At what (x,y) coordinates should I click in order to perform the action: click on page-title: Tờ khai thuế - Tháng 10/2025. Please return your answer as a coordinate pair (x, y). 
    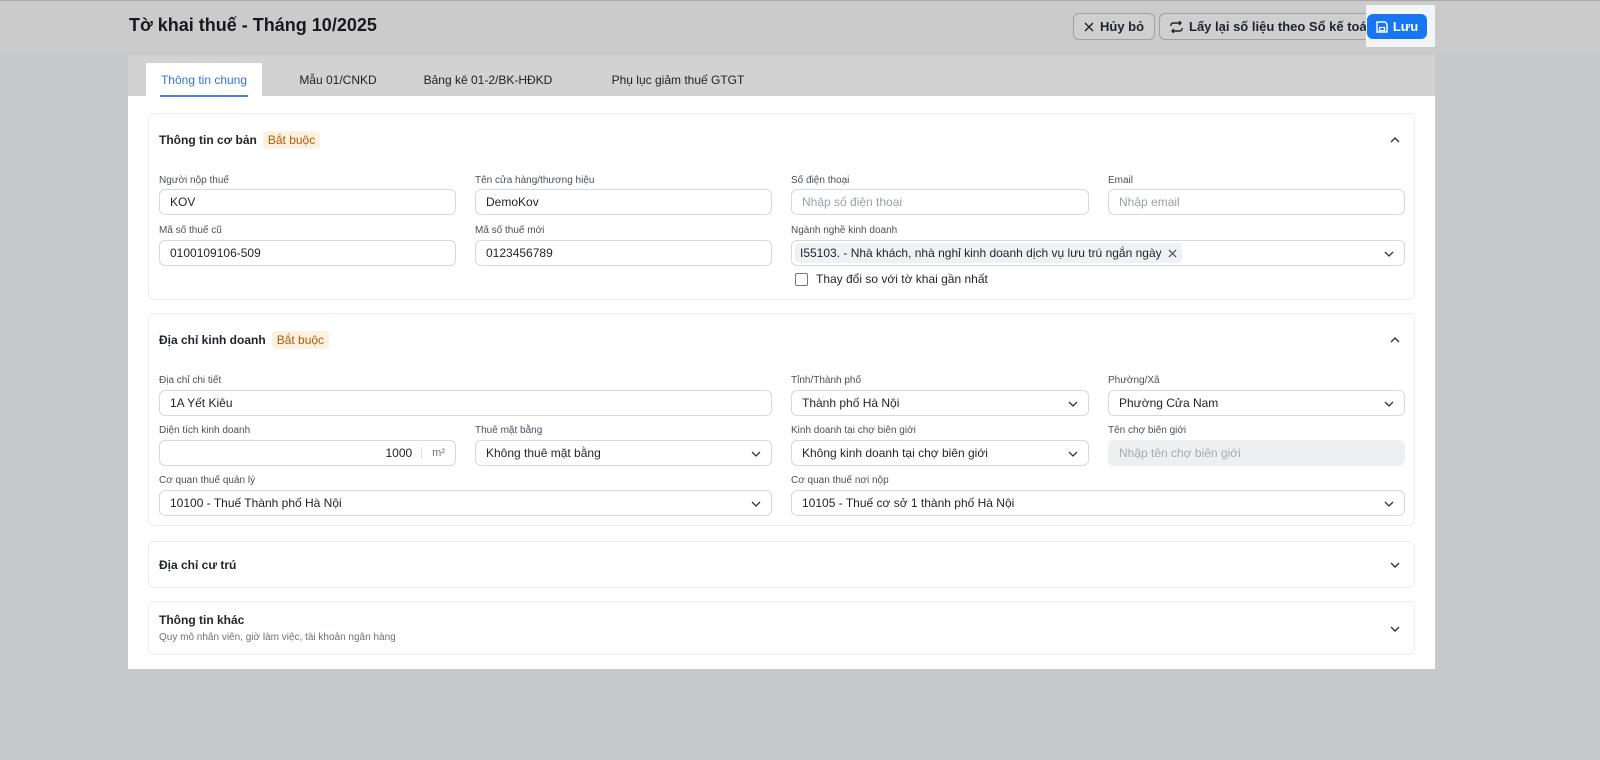
    Looking at the image, I should click on (253, 25).